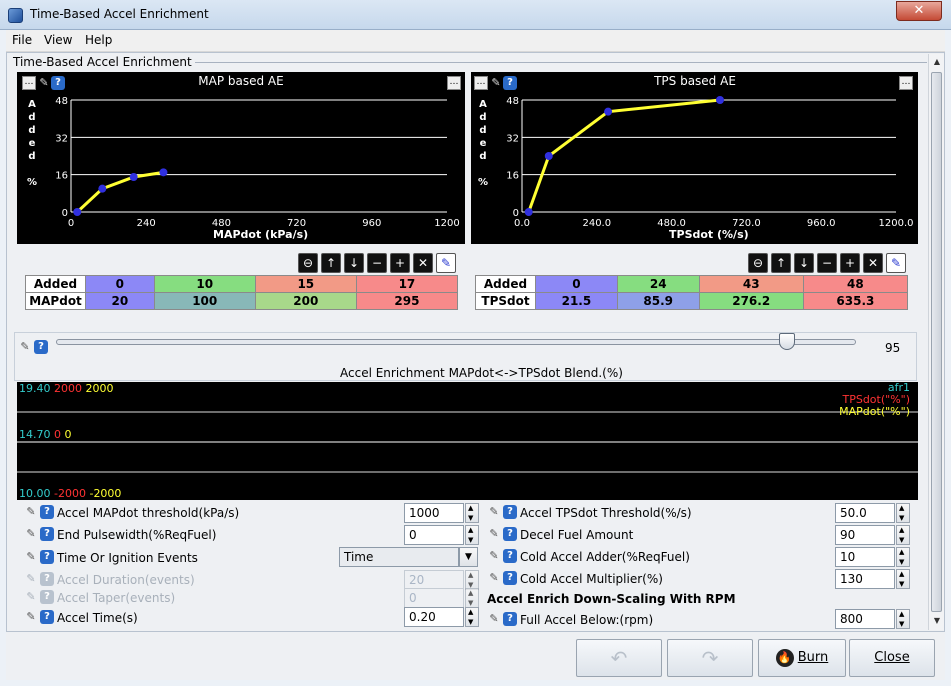  I want to click on scroll-down-icon: ▼, so click(937, 621).